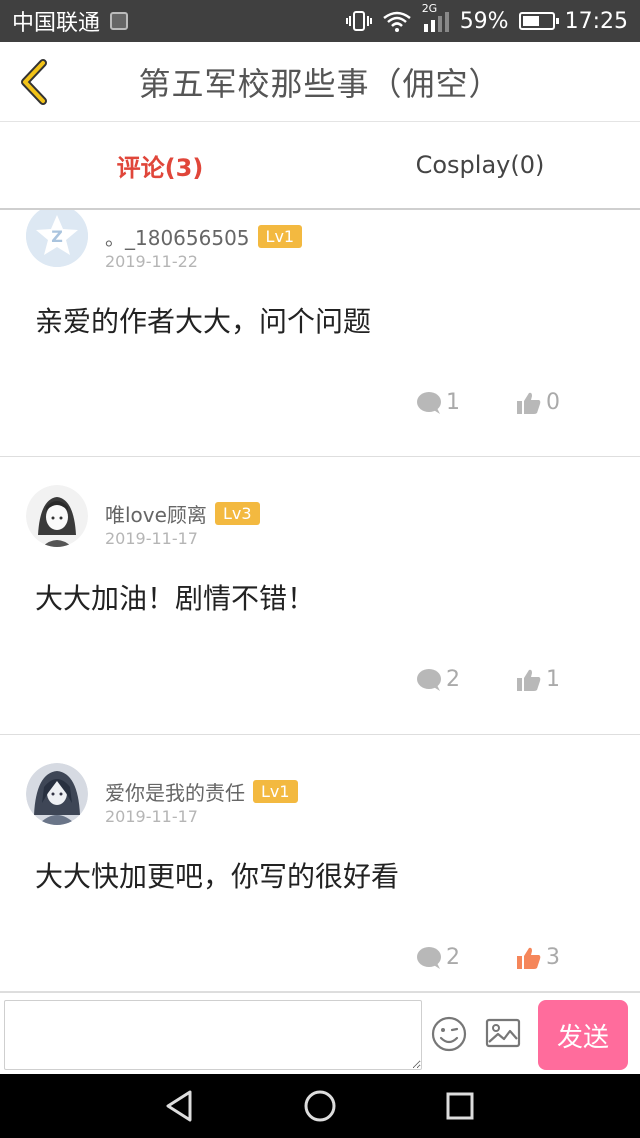 Image resolution: width=640 pixels, height=1138 pixels. I want to click on like-button: 1, so click(538, 679).